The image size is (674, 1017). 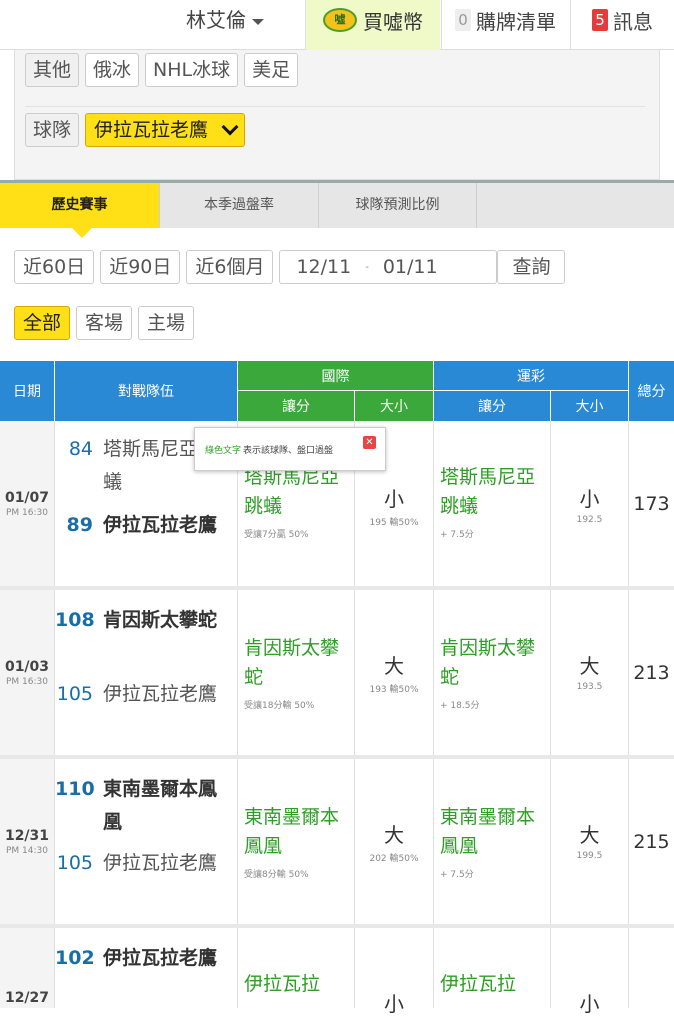 I want to click on range-90-days-button: 近90日, so click(x=140, y=267).